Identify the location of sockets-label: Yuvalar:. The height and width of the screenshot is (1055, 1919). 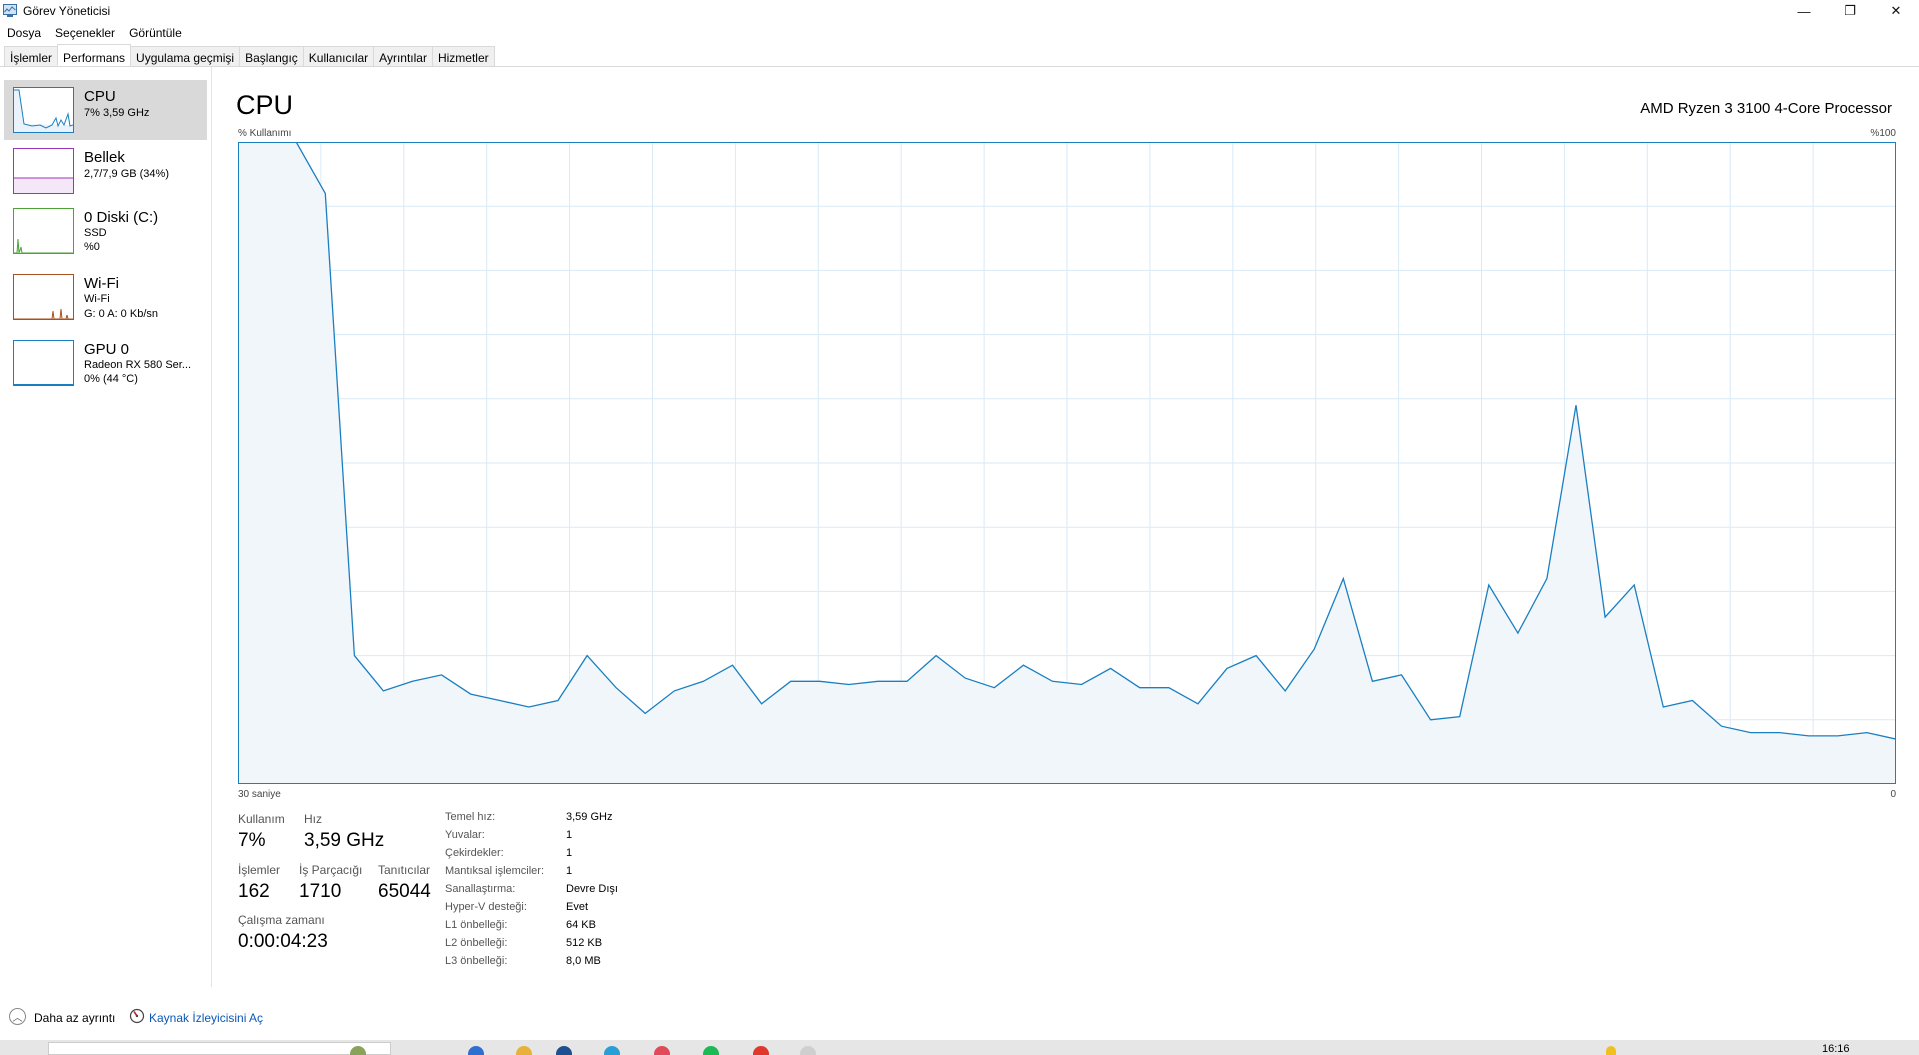
(465, 835).